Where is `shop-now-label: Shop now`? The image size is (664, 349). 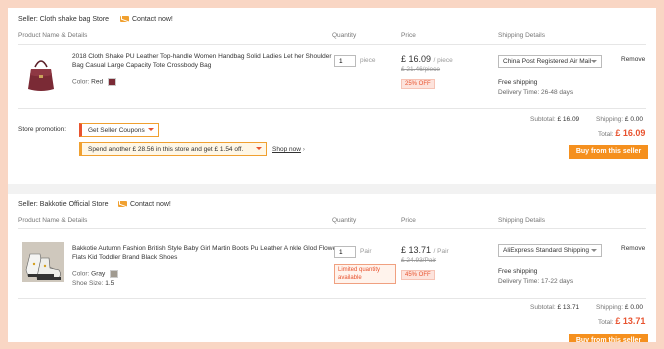 shop-now-label: Shop now is located at coordinates (286, 149).